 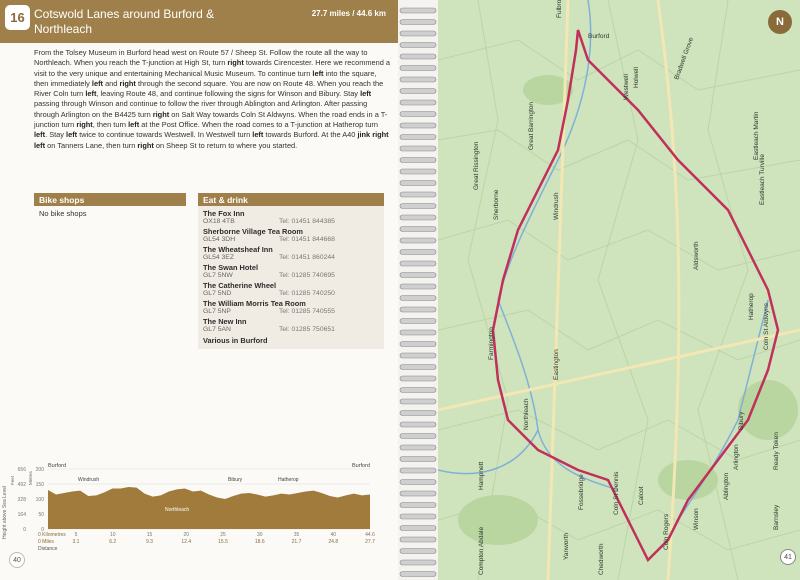 What do you see at coordinates (209, 508) in the screenshot?
I see `profile-area` at bounding box center [209, 508].